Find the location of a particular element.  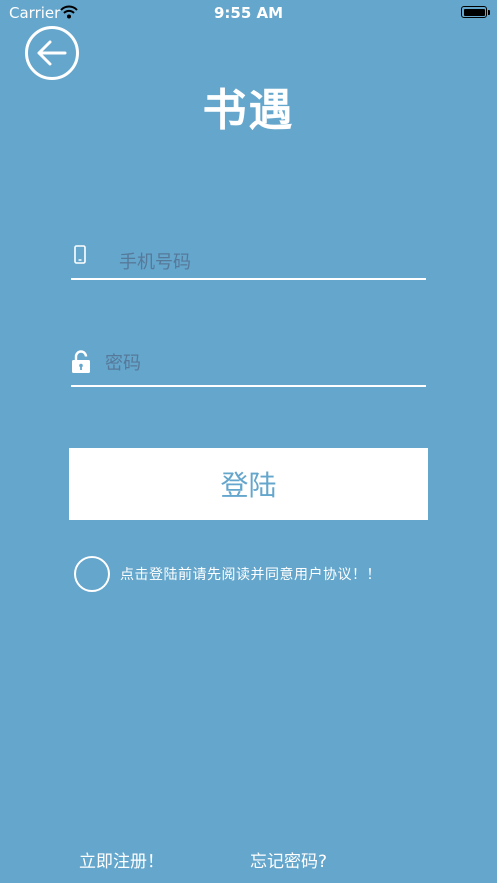

agreement-checkbox is located at coordinates (92, 574).